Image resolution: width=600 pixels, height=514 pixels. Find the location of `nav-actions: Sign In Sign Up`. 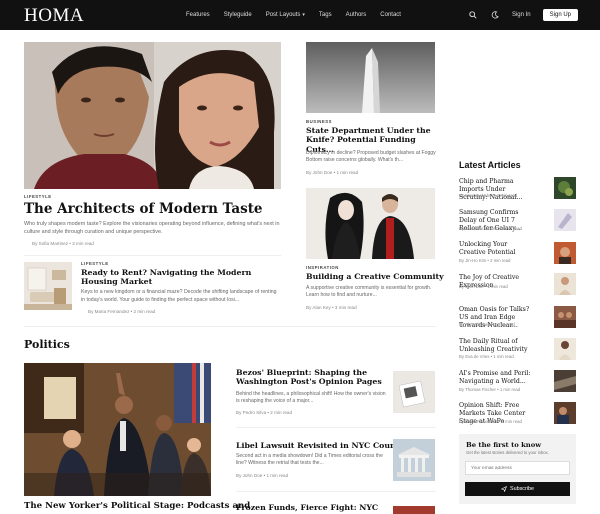

nav-actions: Sign In Sign Up is located at coordinates (523, 15).